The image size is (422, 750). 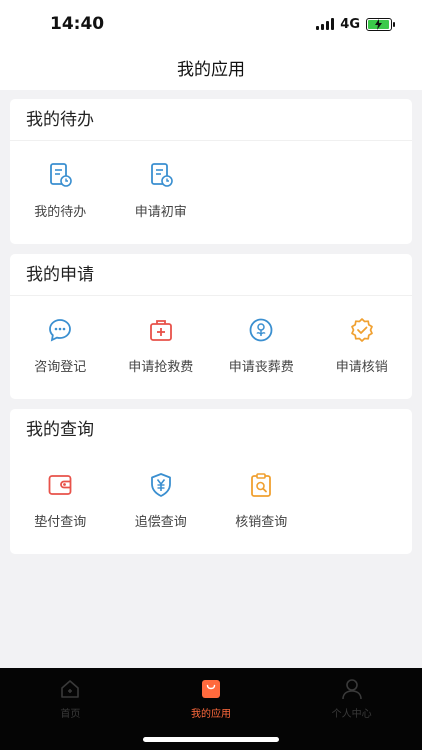 I want to click on app-label: 咨询登记, so click(x=60, y=367).